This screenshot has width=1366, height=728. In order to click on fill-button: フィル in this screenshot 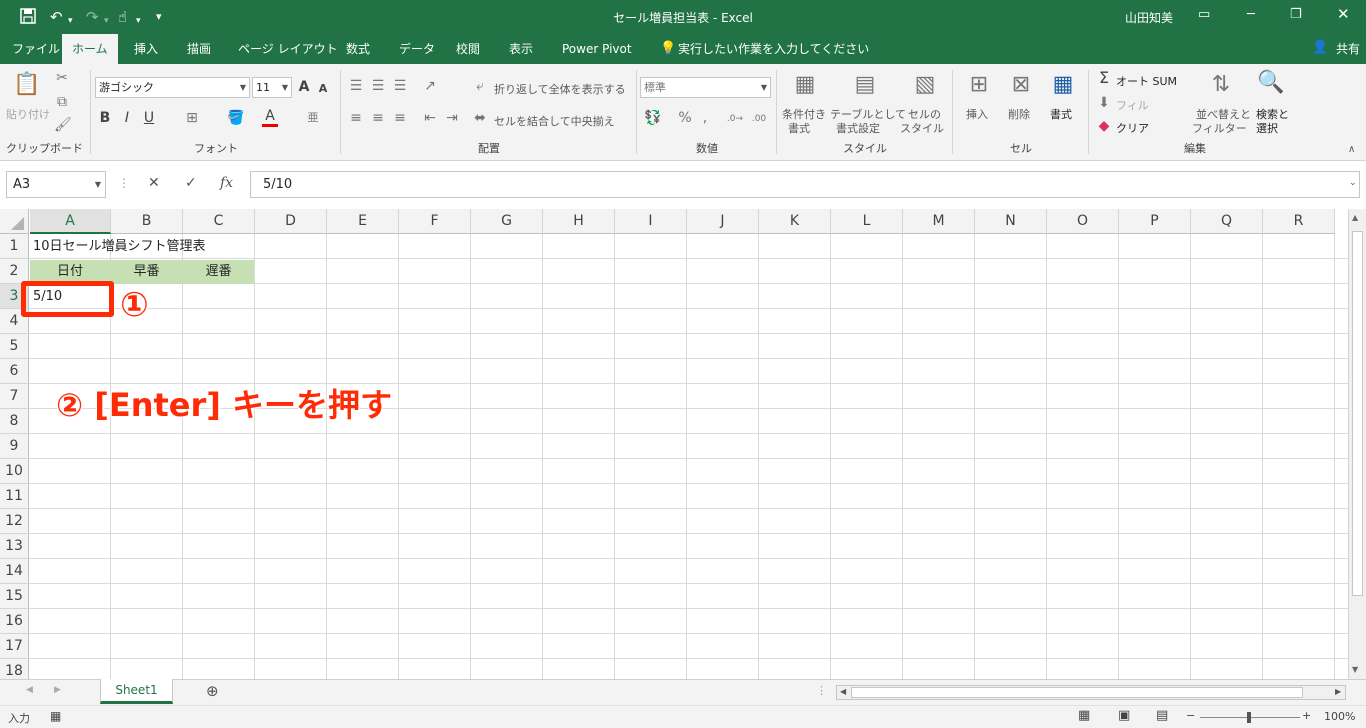, I will do `click(1132, 105)`.